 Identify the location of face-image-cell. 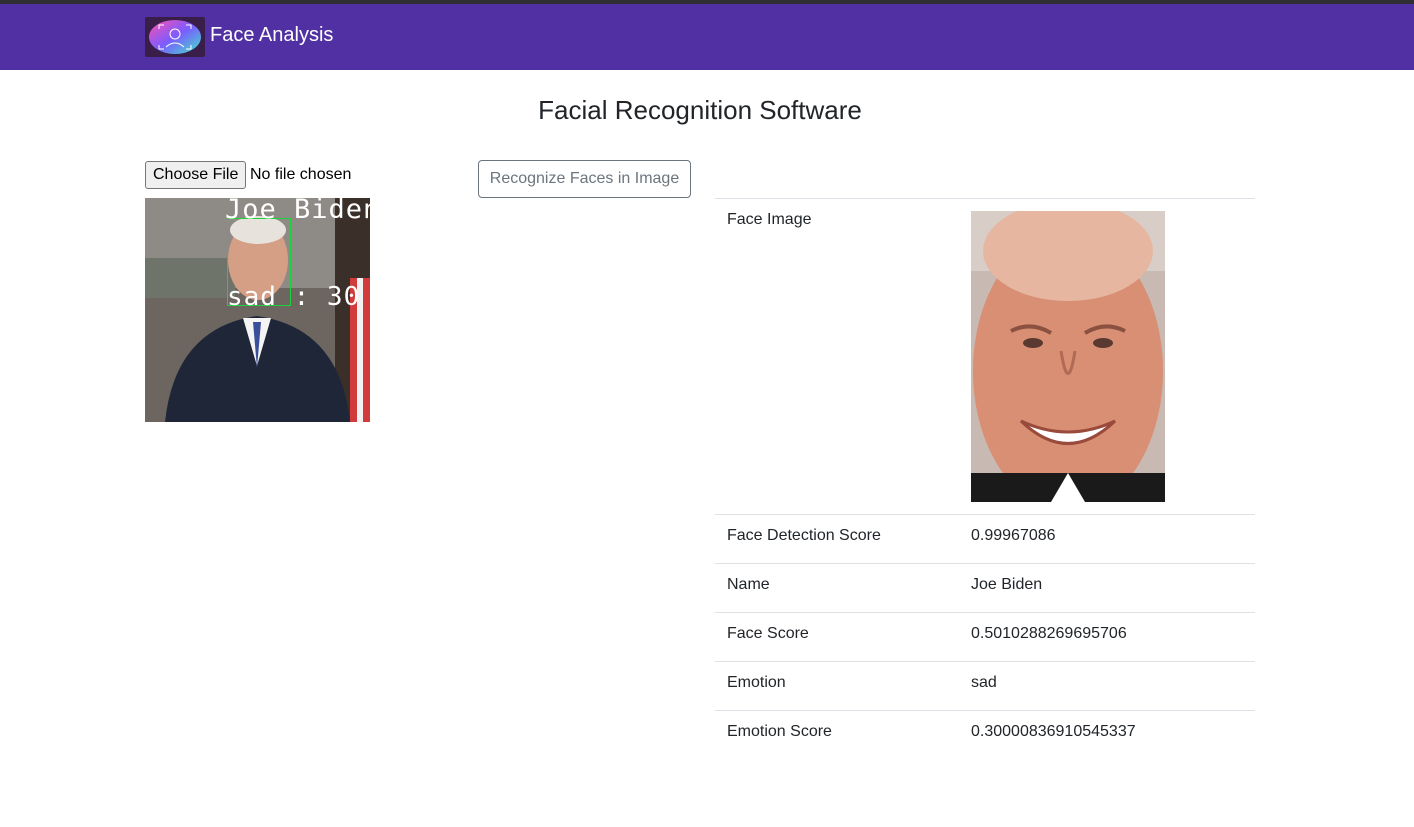
(1107, 356).